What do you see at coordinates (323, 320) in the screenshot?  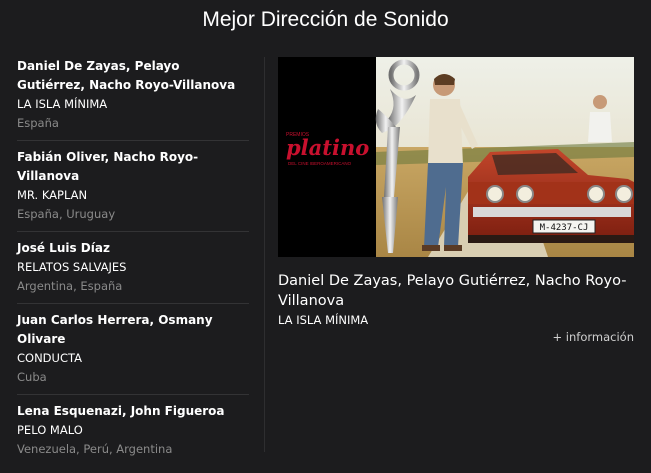 I see `featured-film-title: LA ISLA MÍNIMA` at bounding box center [323, 320].